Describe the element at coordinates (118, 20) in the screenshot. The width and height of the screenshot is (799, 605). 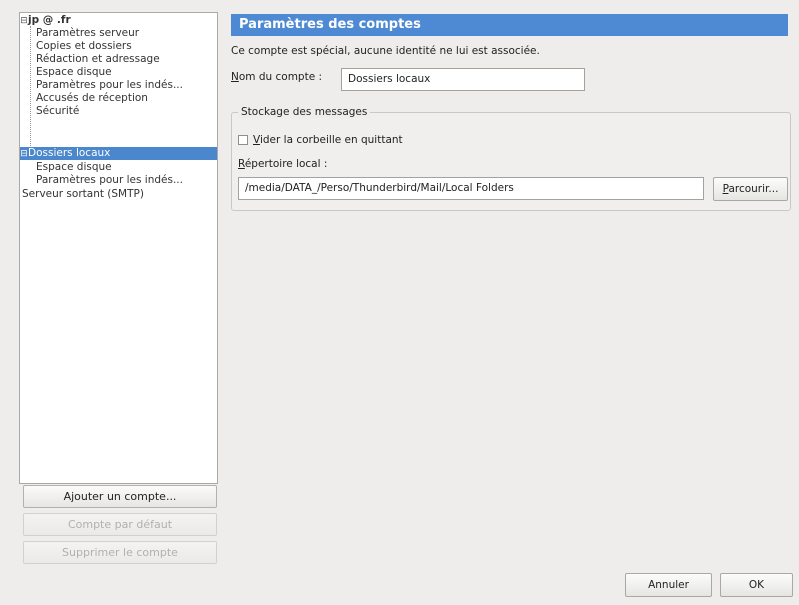
I see `tree-item-account: ⊟jp @ .fr` at that location.